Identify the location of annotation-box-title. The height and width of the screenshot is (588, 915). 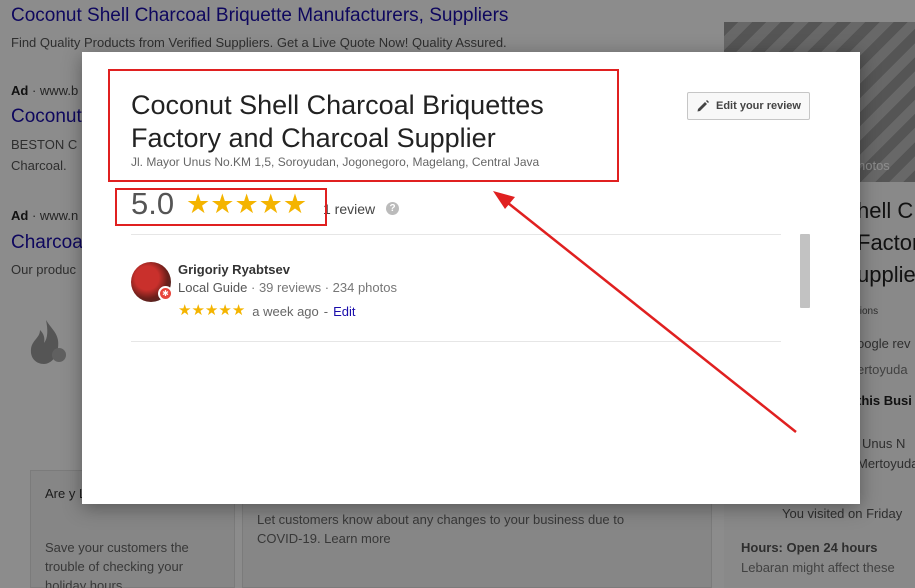
(363, 125).